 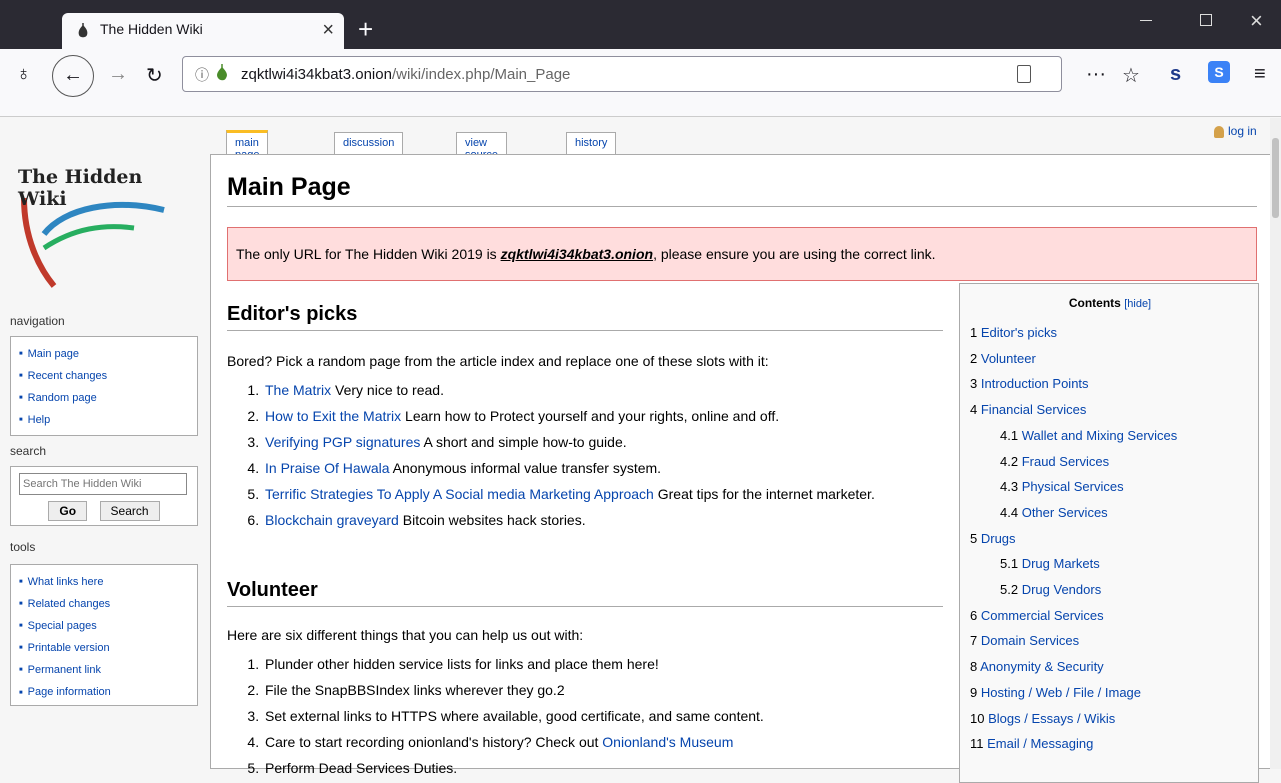 What do you see at coordinates (327, 468) in the screenshot?
I see `pick-link: In Praise Of Hawala` at bounding box center [327, 468].